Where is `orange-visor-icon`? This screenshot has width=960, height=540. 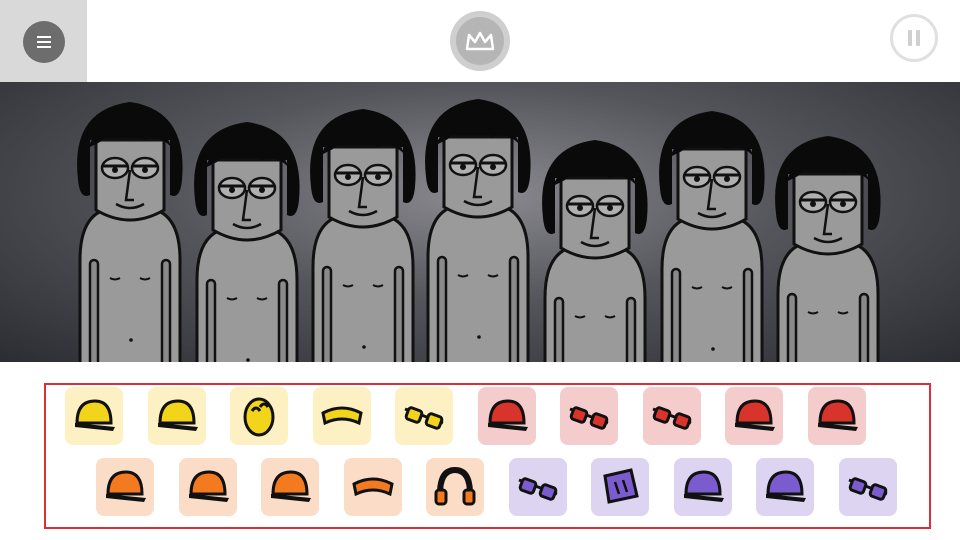
orange-visor-icon is located at coordinates (372, 487).